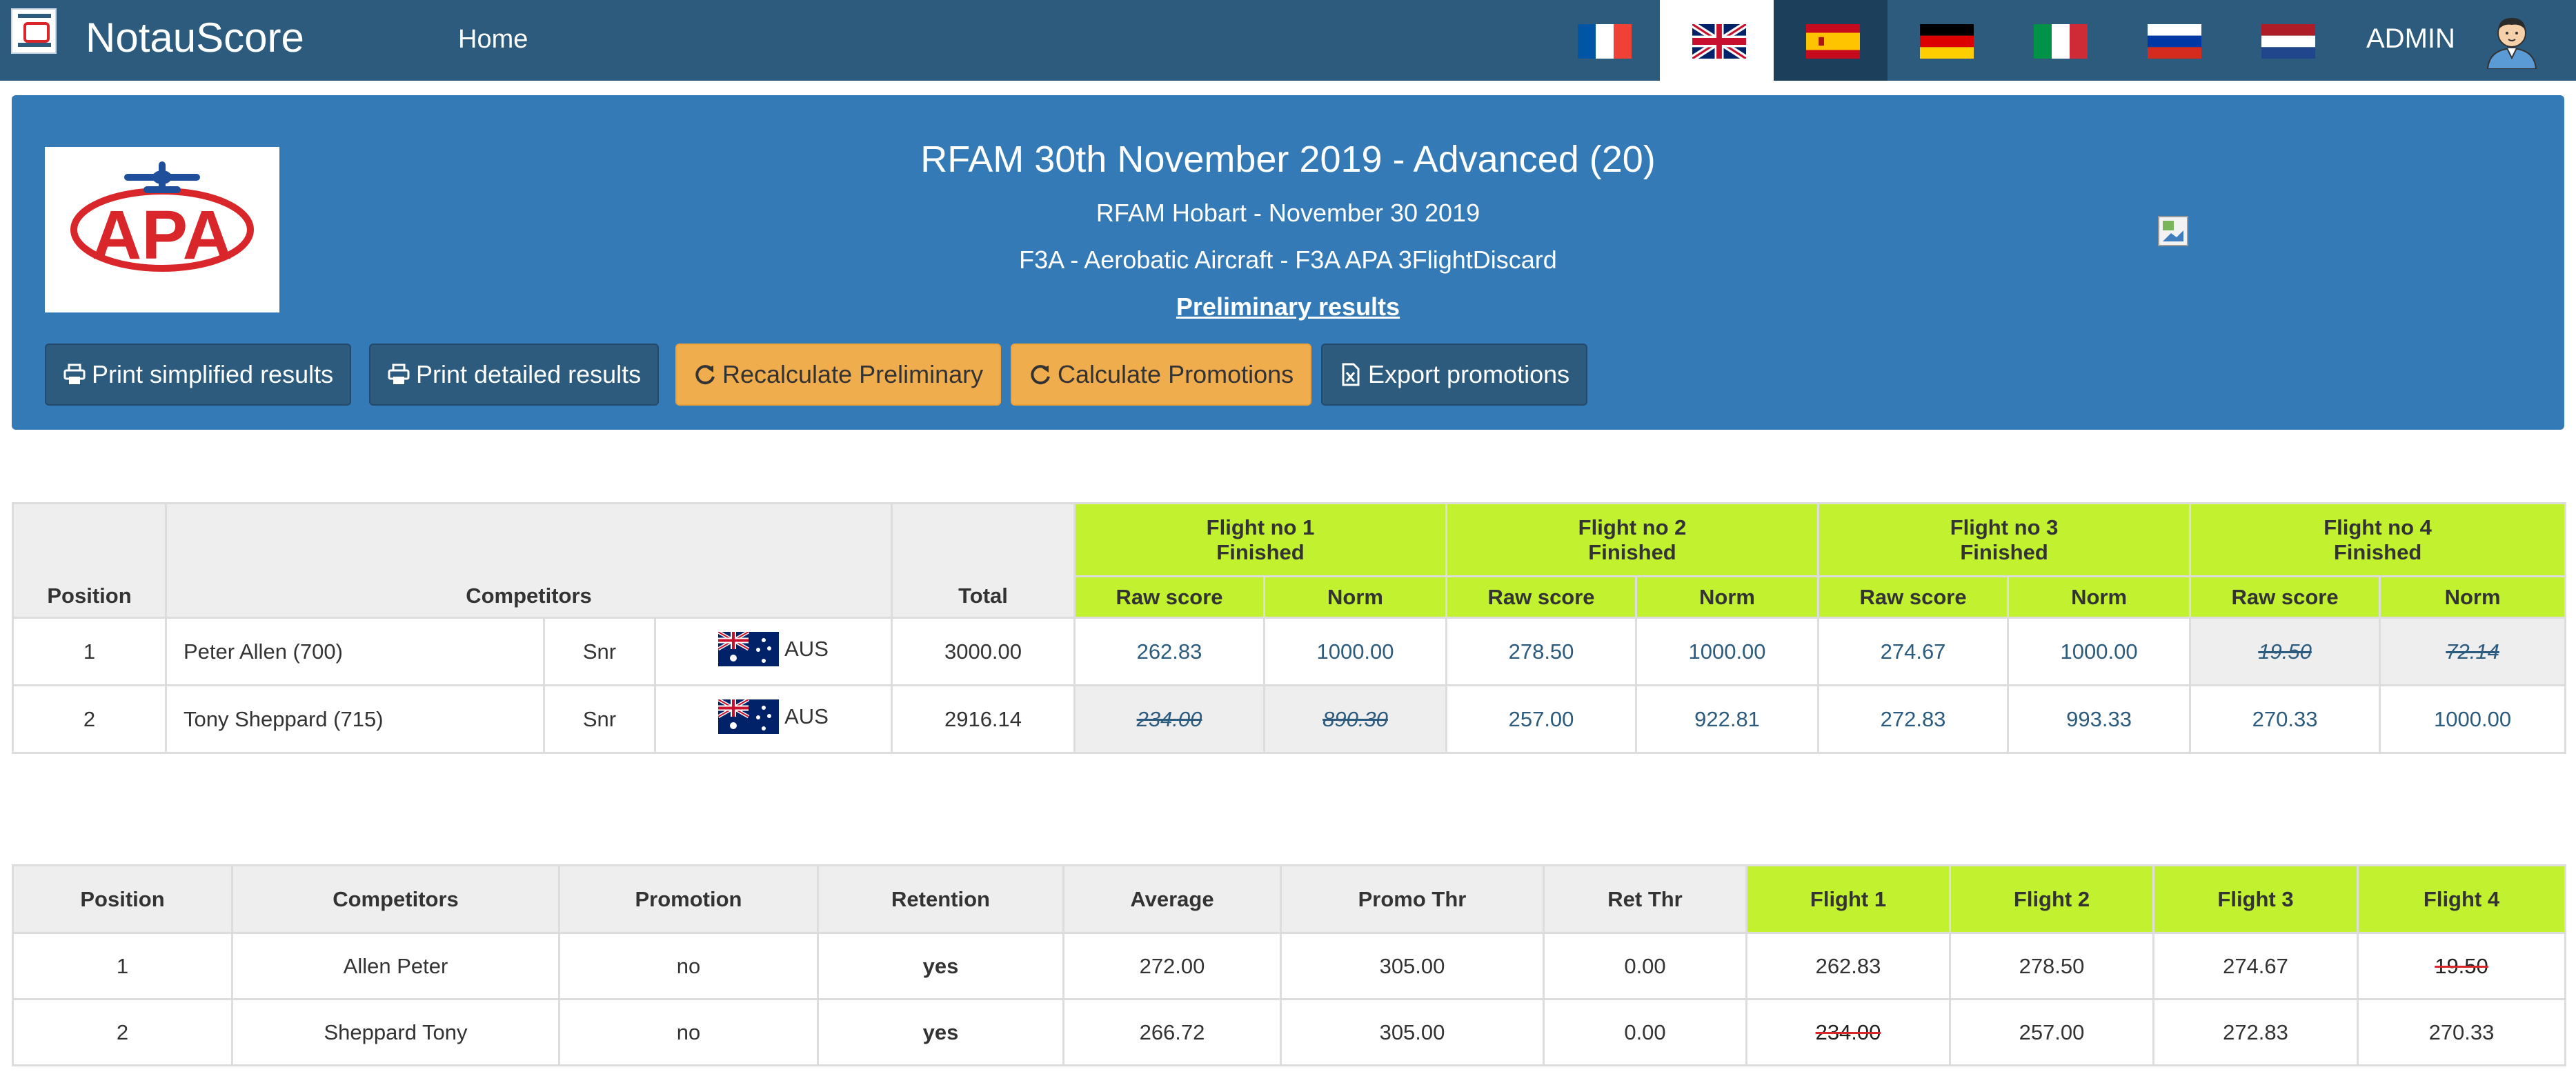  I want to click on competitor-name: Peter Allen (700), so click(355, 651).